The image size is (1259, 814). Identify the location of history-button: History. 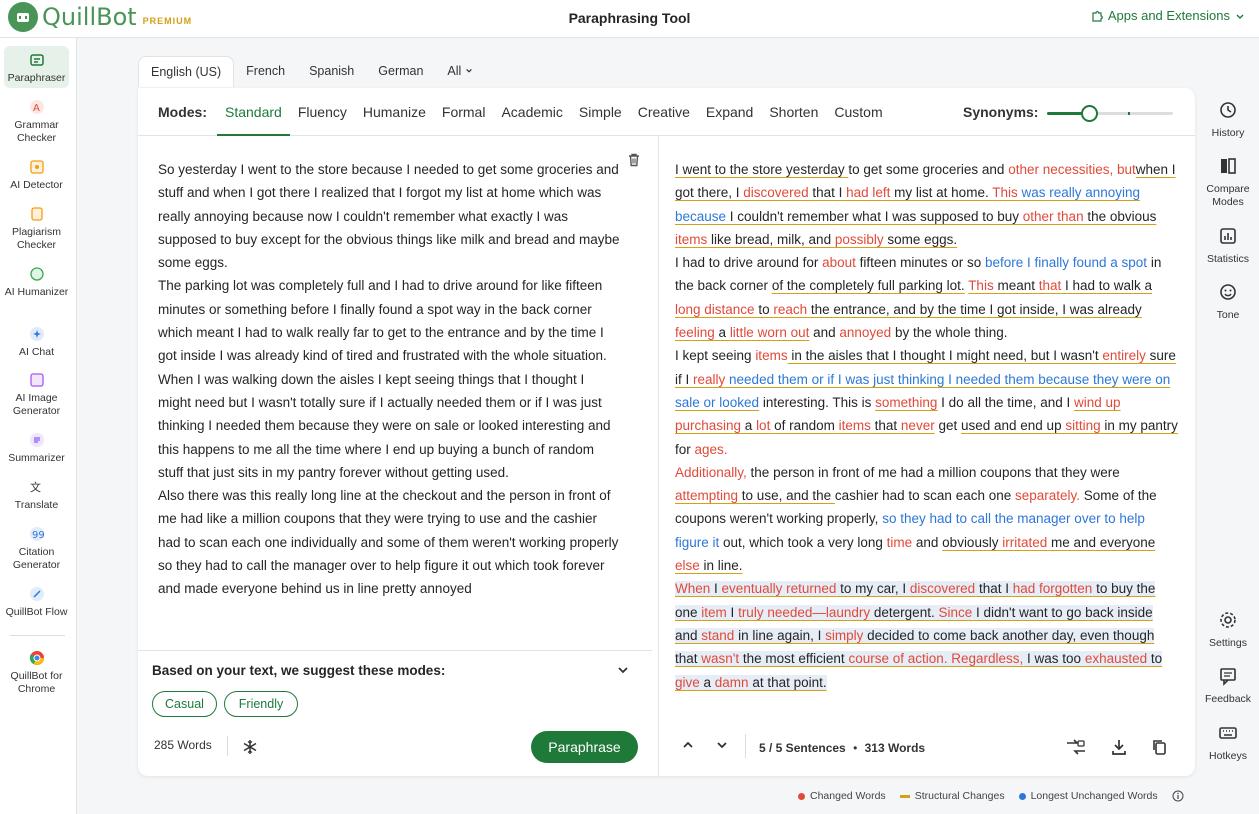
(1228, 120).